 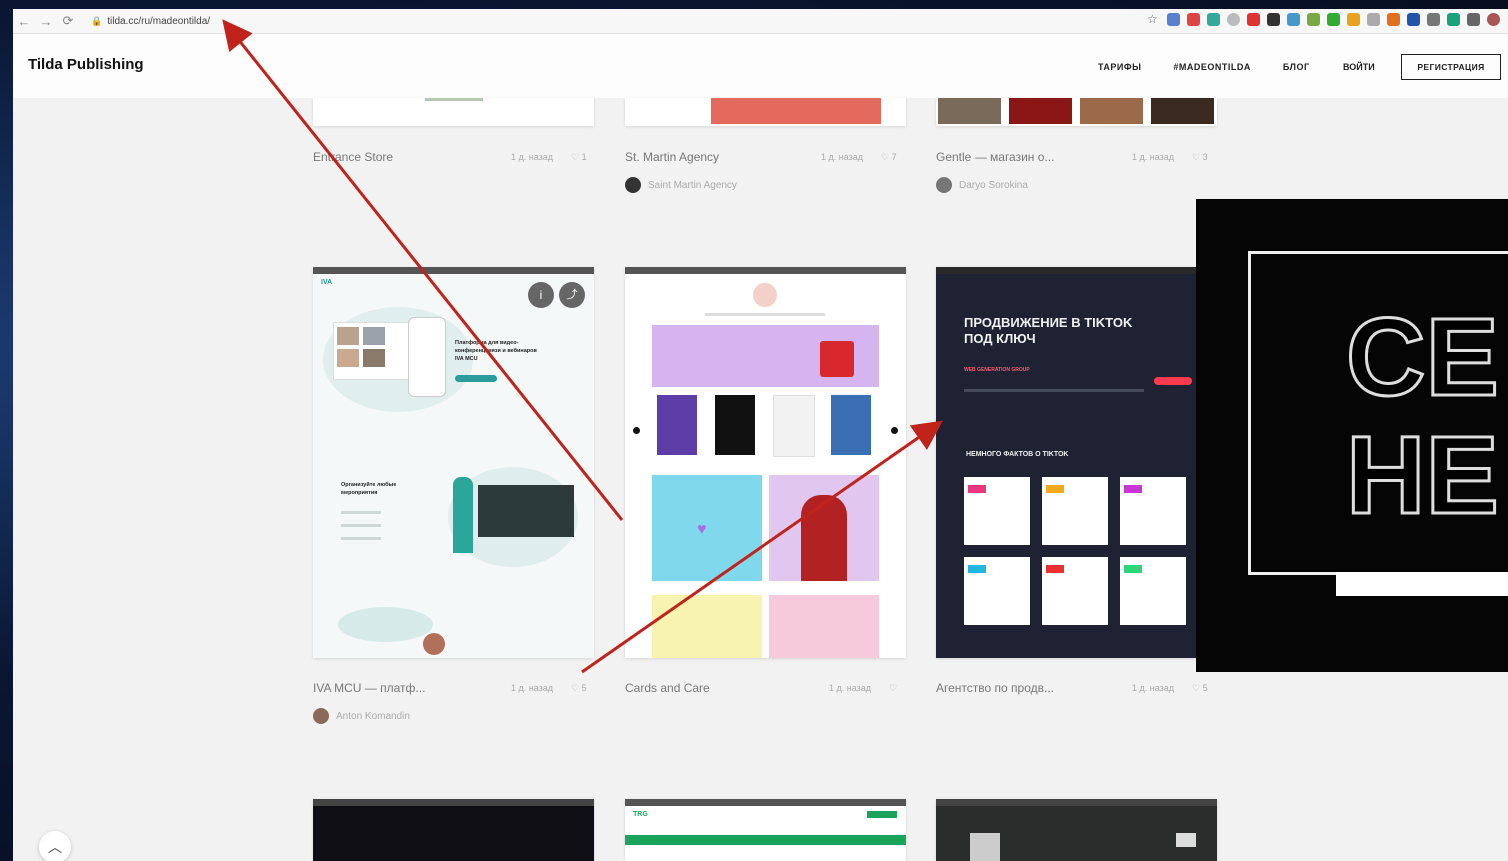 I want to click on overlay-text: СЕ НЕ, so click(x=1423, y=416).